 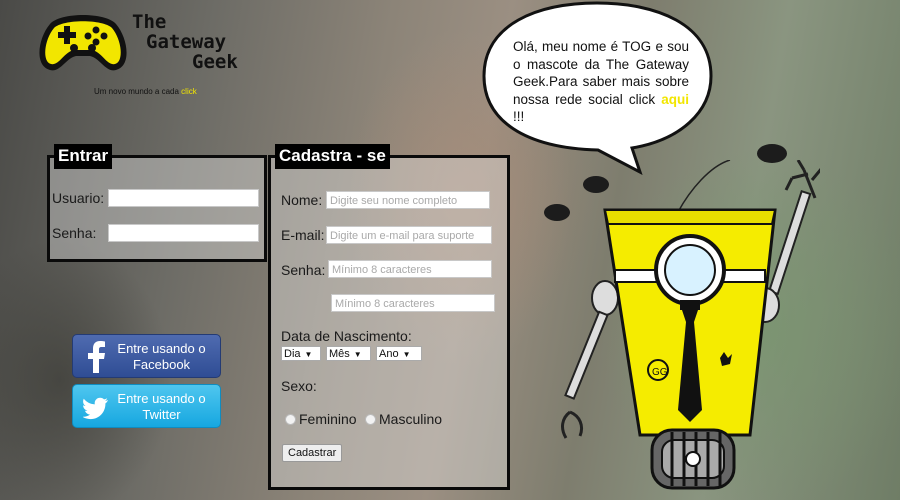 I want to click on name-label: Nome:, so click(x=302, y=200).